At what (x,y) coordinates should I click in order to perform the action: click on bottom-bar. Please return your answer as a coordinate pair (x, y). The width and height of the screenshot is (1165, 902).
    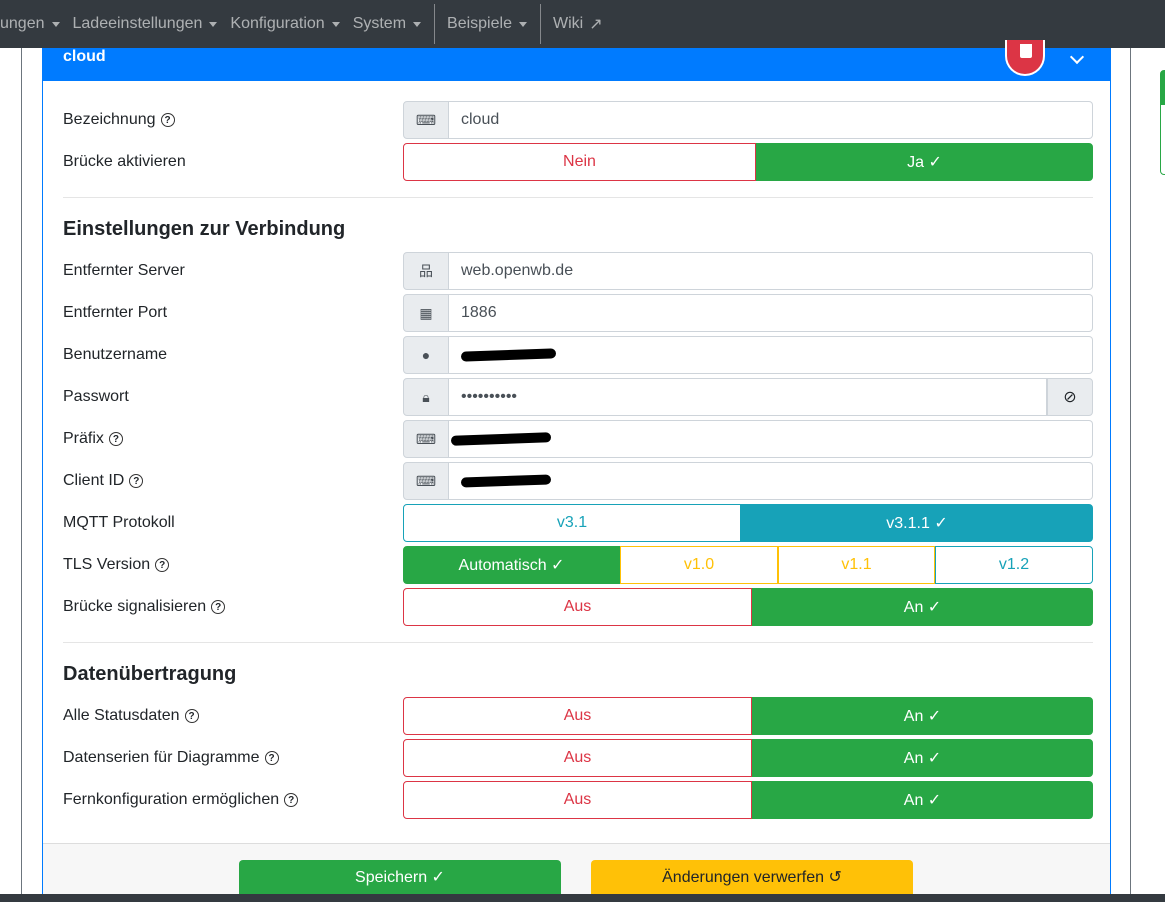
    Looking at the image, I should click on (582, 898).